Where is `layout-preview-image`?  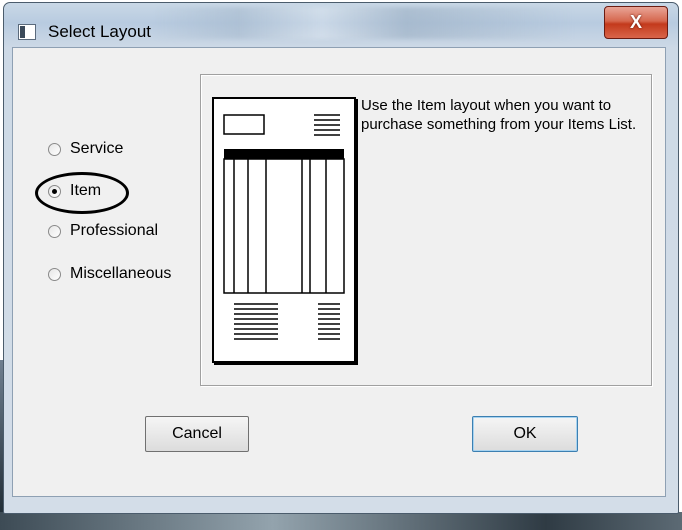
layout-preview-image is located at coordinates (284, 230).